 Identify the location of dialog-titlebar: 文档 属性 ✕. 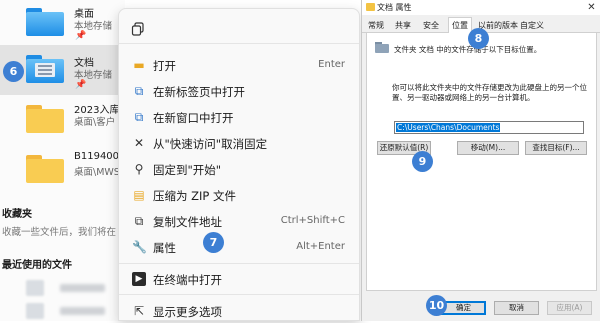
(481, 7).